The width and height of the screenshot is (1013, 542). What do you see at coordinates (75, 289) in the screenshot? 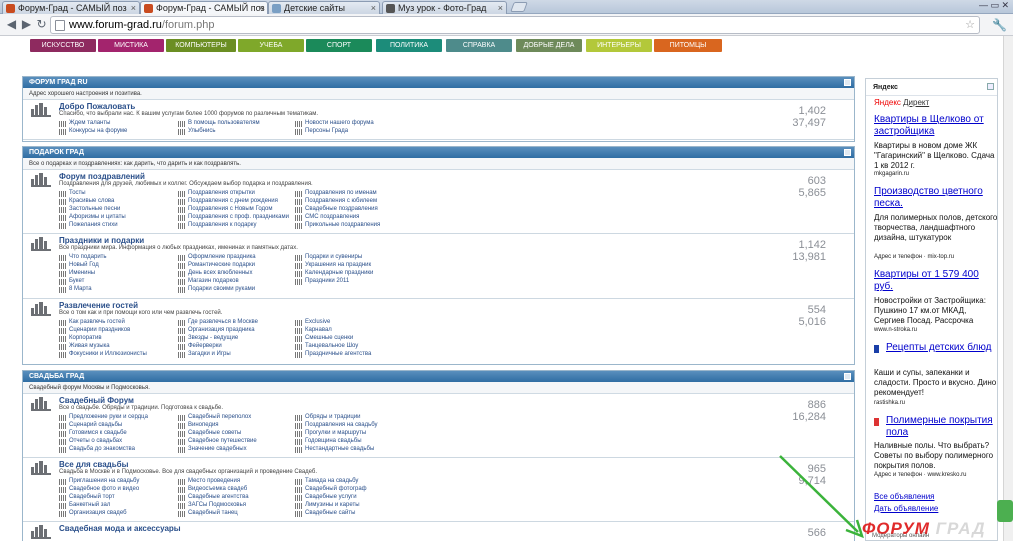
I see `subforum-link: 8 Марта` at bounding box center [75, 289].